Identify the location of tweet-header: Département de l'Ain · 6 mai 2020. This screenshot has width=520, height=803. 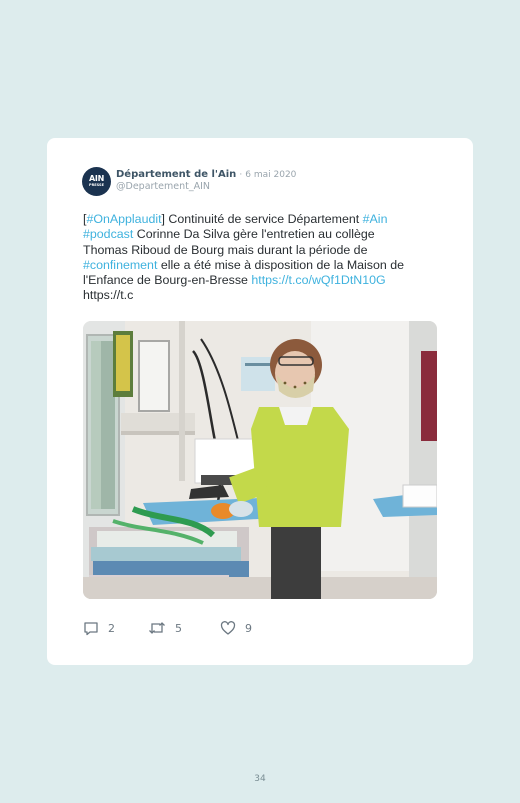
(206, 174).